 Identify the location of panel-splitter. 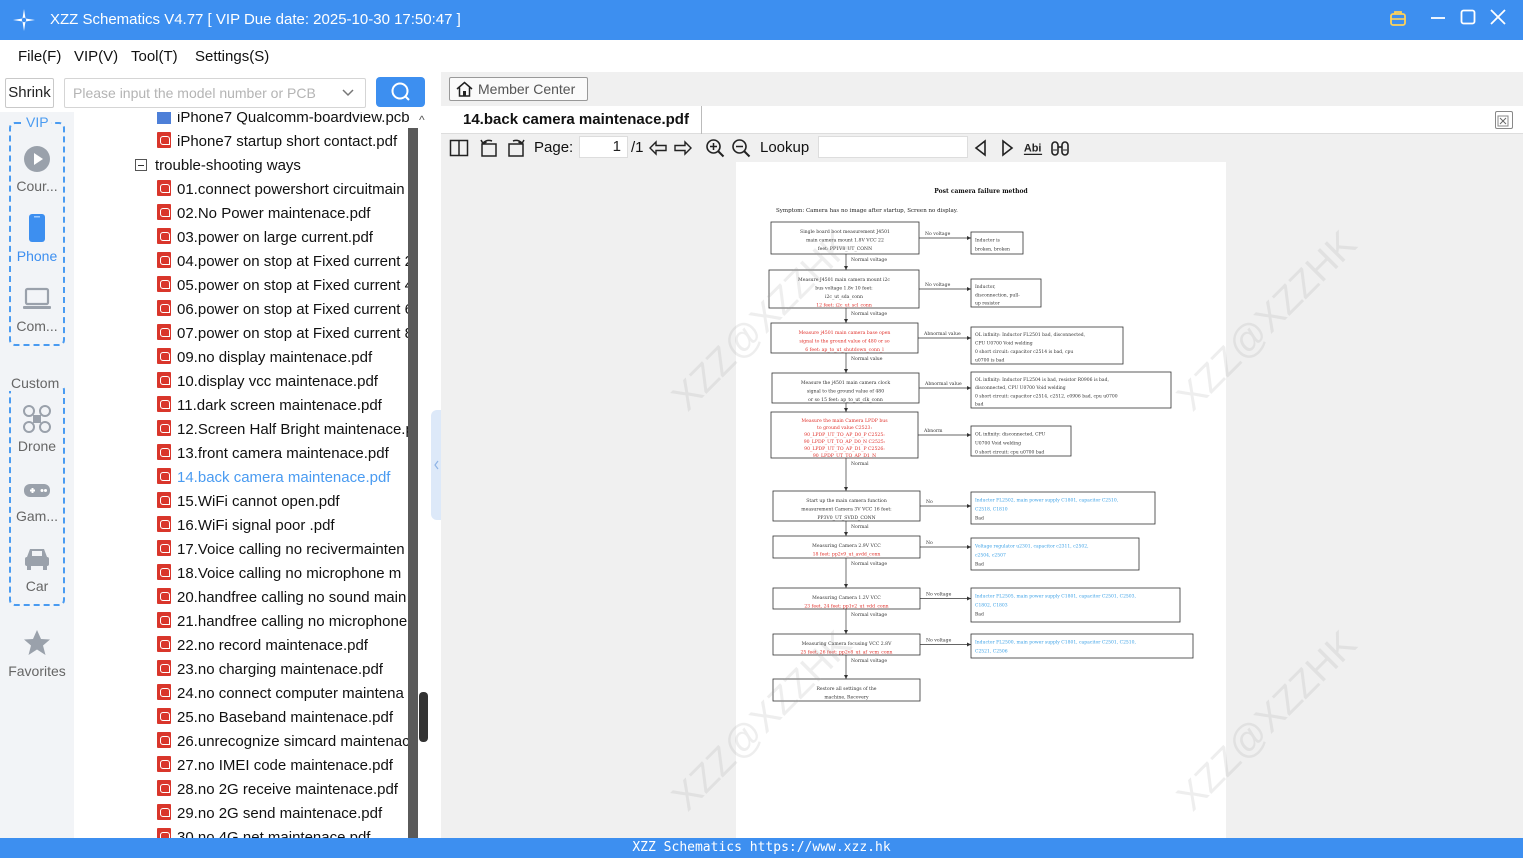
(435, 455).